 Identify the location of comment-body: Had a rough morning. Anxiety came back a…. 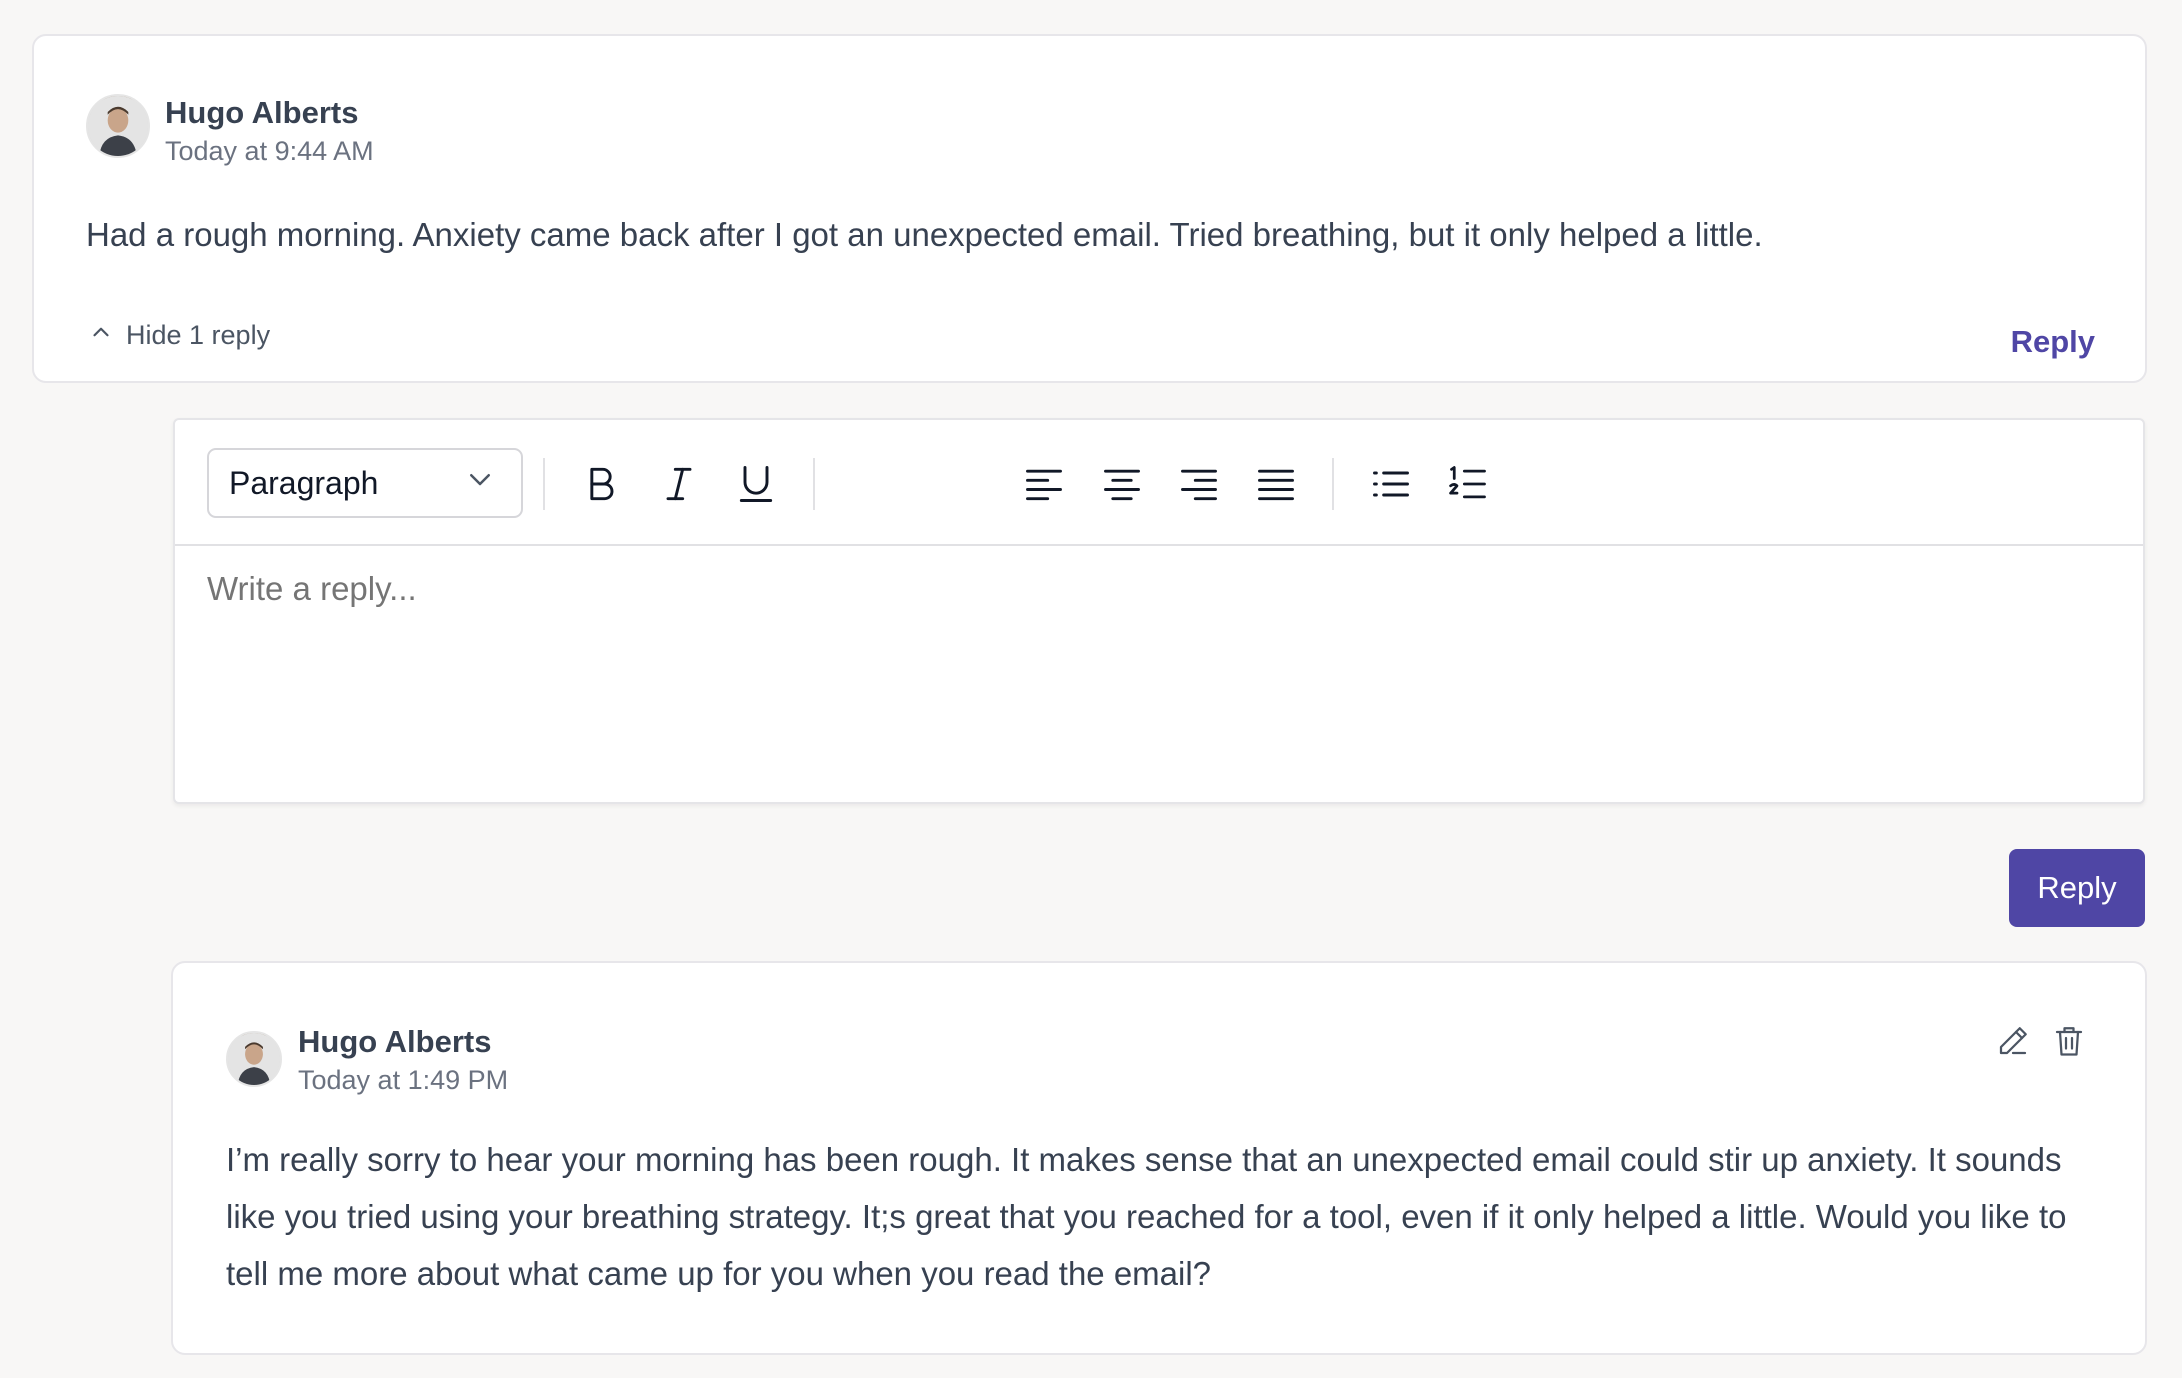
(924, 234).